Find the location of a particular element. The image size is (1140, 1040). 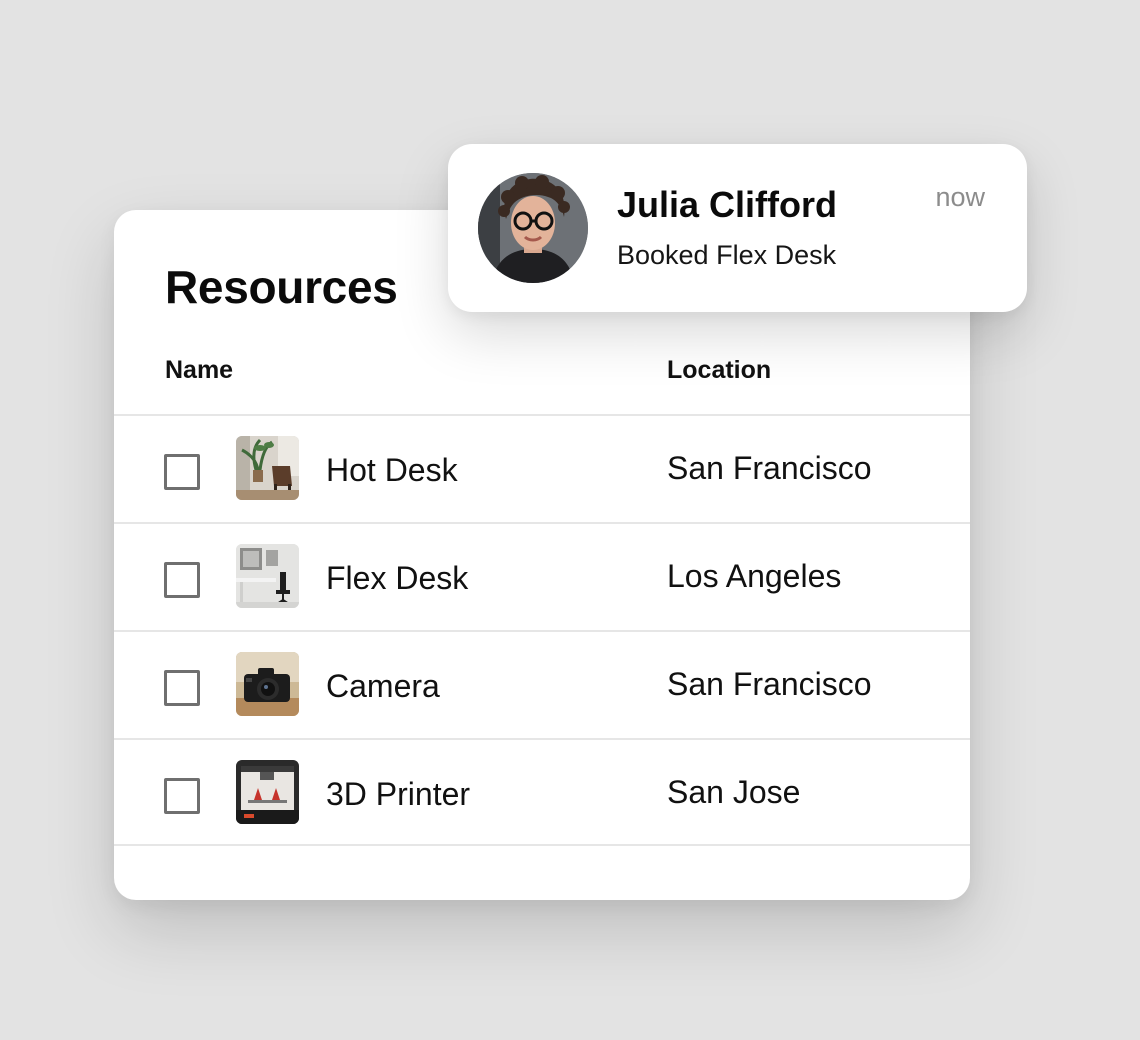

camera-photo-icon is located at coordinates (267, 684).